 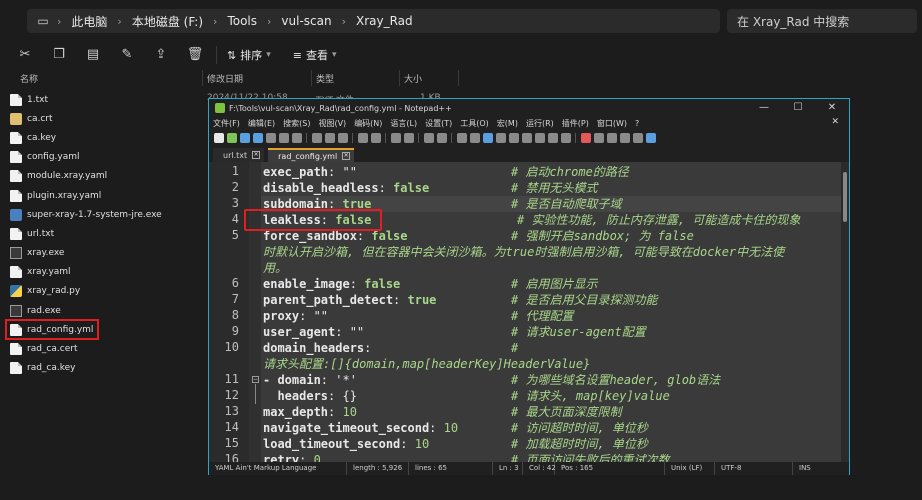 I want to click on menu-language: 语言(L), so click(x=403, y=123).